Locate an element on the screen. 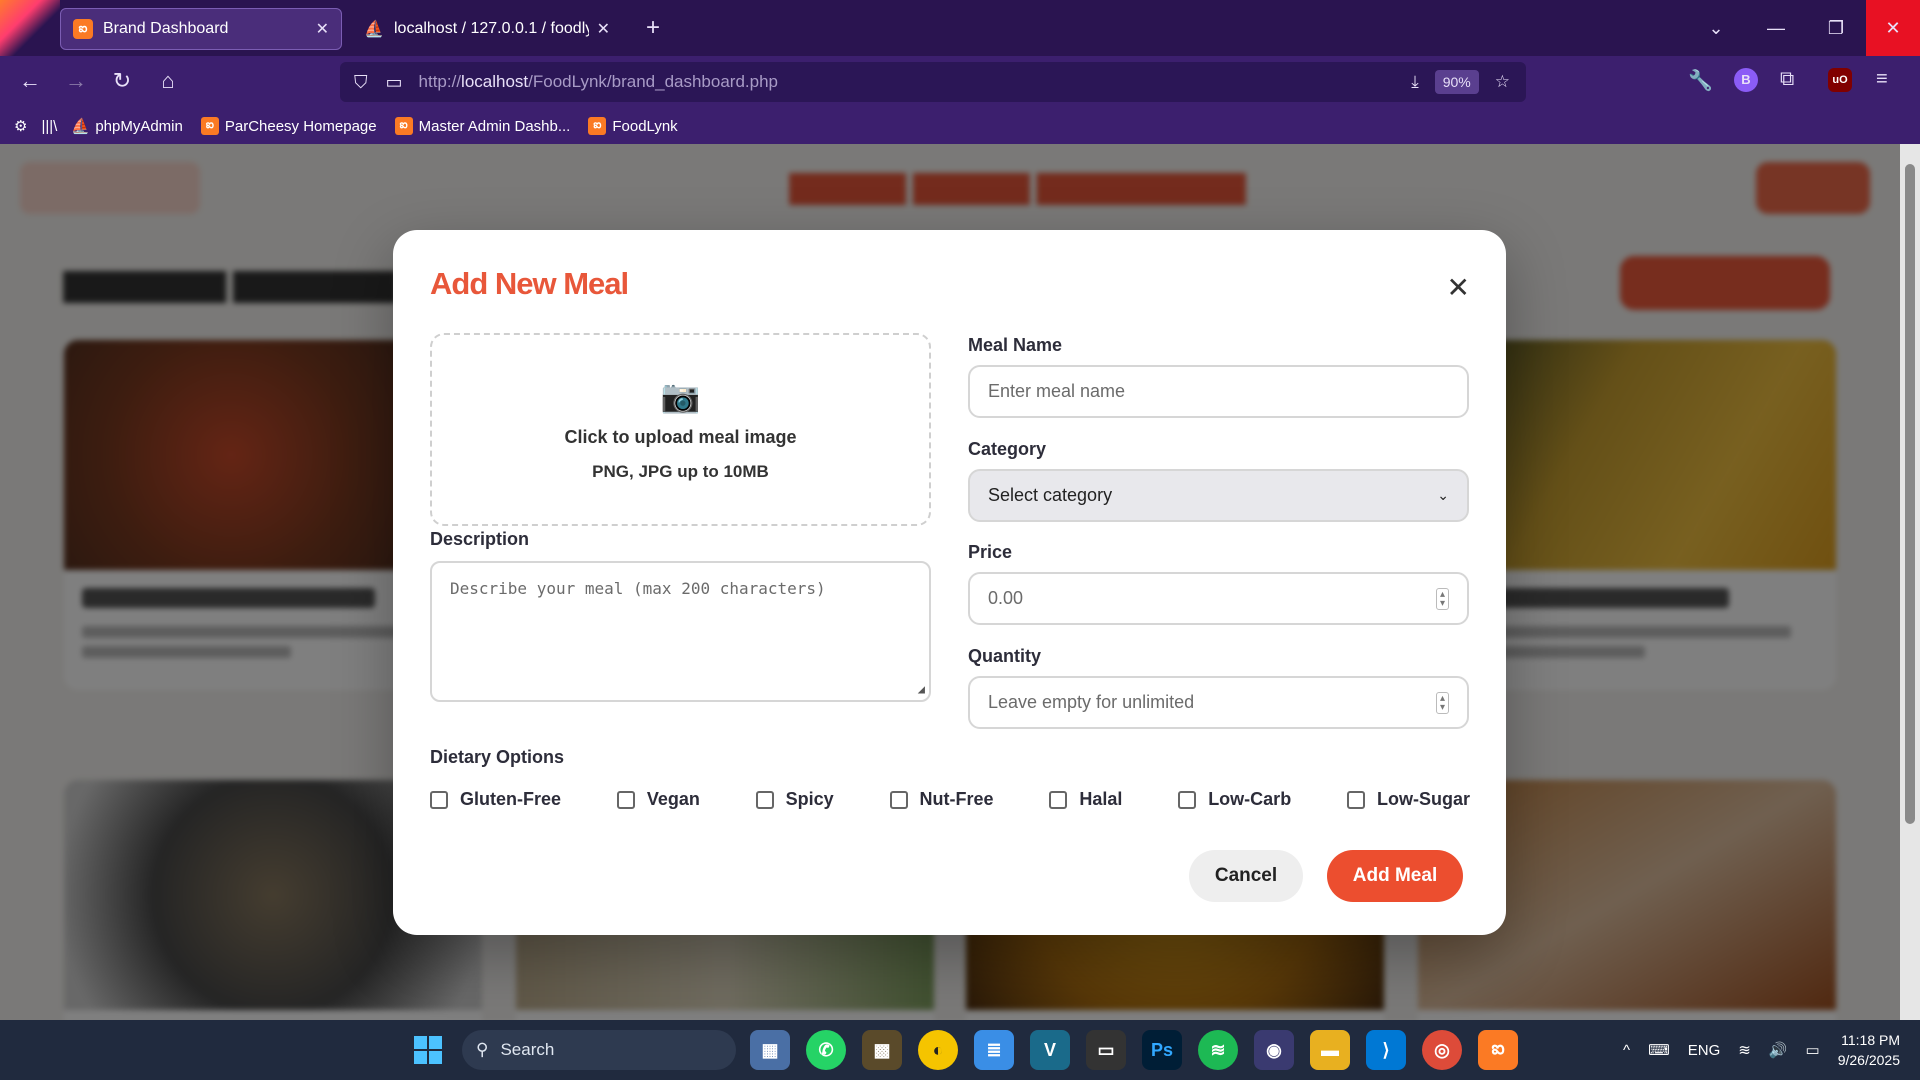 This screenshot has height=1080, width=1920. taskbar-apps: ▦ ✆ ▩ ◐ ≣ V ▭ Ps ≋ ◉ ▬ ⟩ ◎ ఐ is located at coordinates (1134, 1050).